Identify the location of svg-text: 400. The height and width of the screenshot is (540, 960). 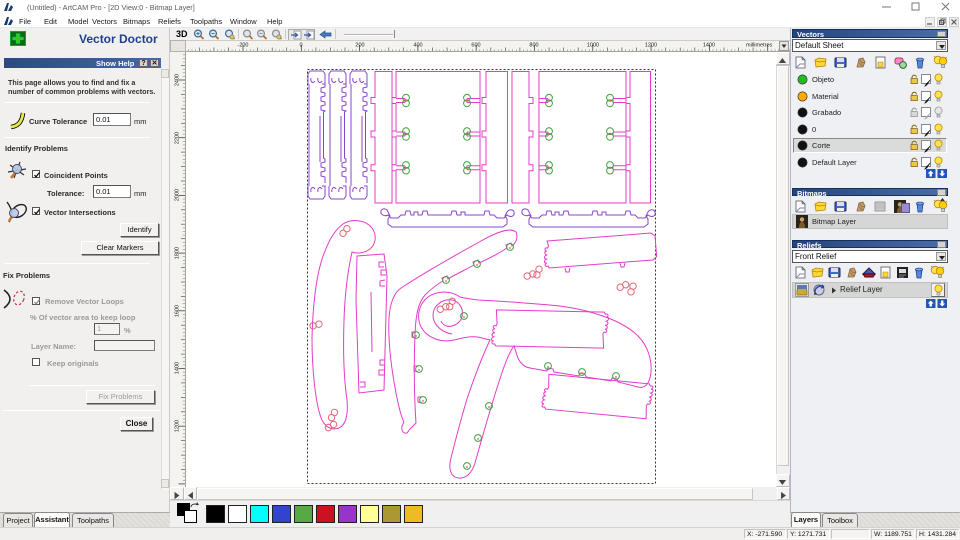
(417, 46).